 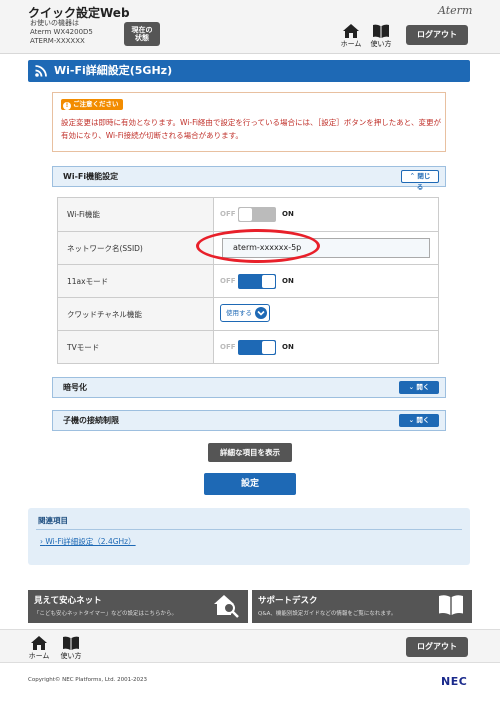 I want to click on encryption-section-header: 暗号化 ⌄ 開く, so click(x=249, y=387).